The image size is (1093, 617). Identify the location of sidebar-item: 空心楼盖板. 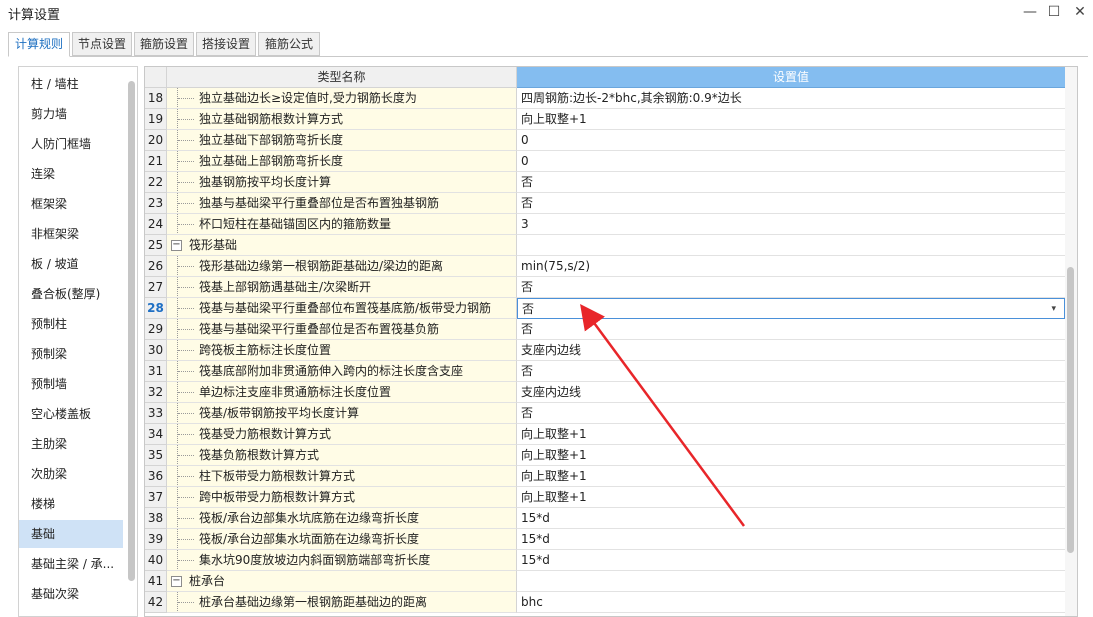
(71, 414).